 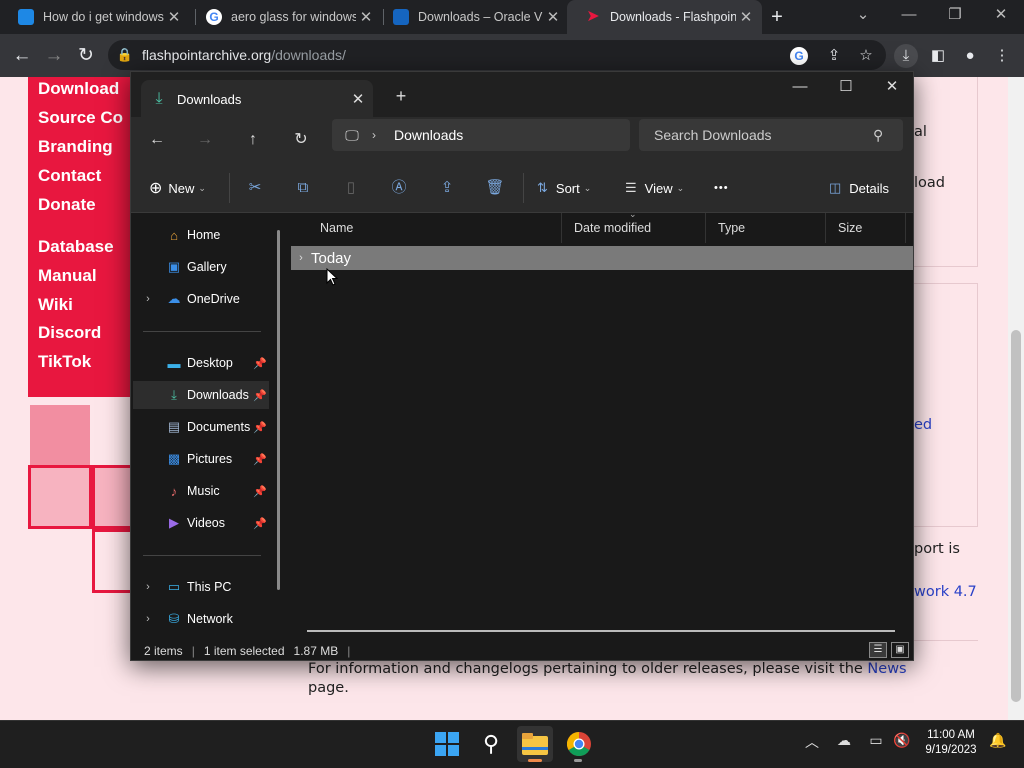 I want to click on start-button, so click(x=447, y=744).